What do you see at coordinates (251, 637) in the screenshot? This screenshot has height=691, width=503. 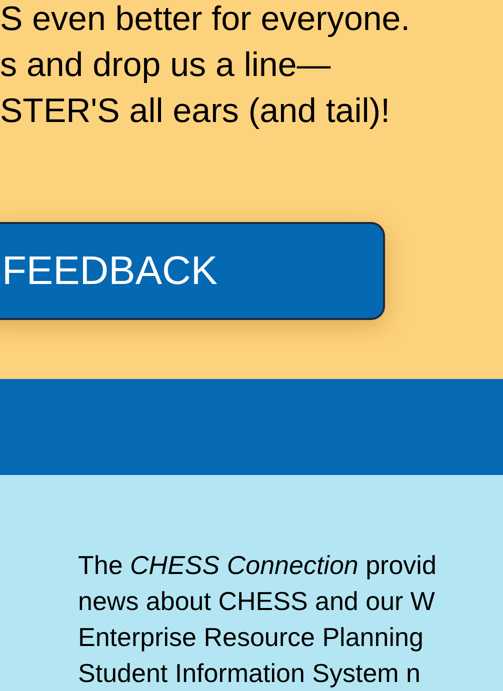 I see `about-text: Enterprise Resource Planning` at bounding box center [251, 637].